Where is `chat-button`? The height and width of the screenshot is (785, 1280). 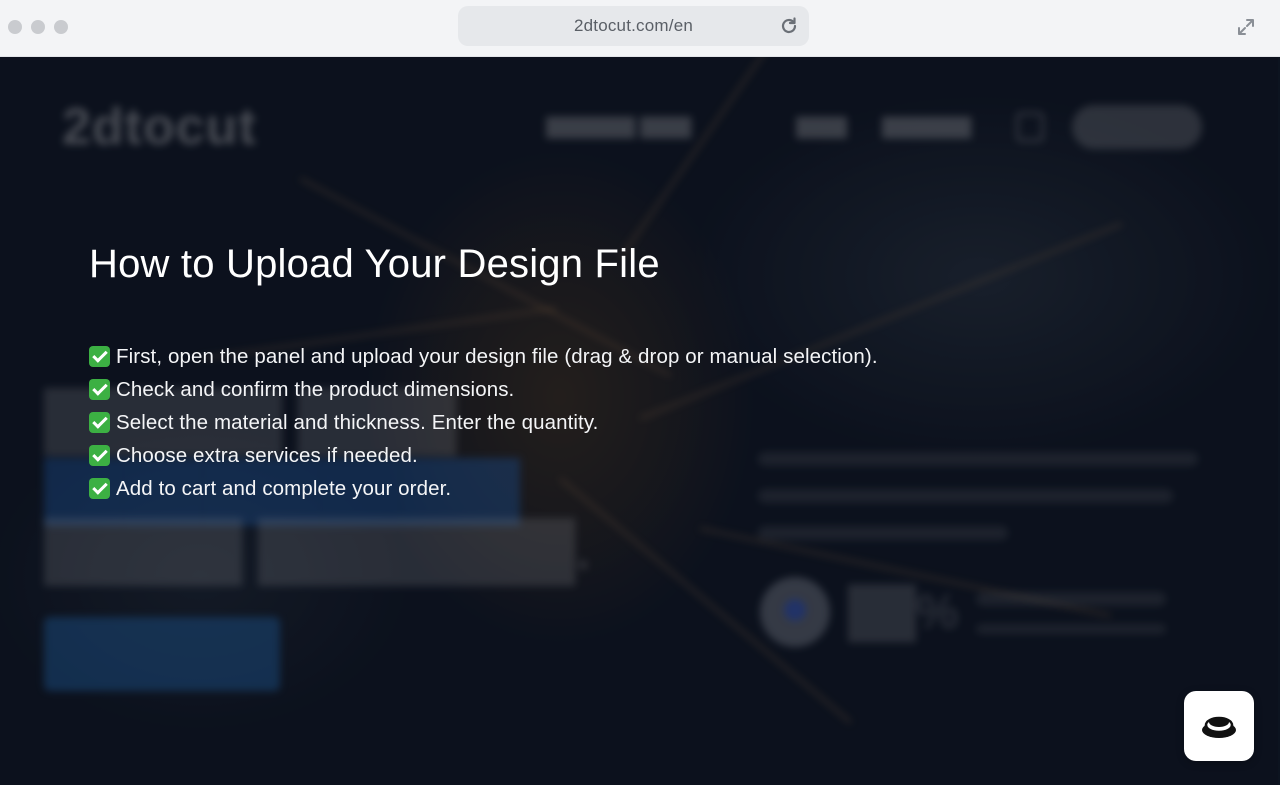
chat-button is located at coordinates (1219, 726).